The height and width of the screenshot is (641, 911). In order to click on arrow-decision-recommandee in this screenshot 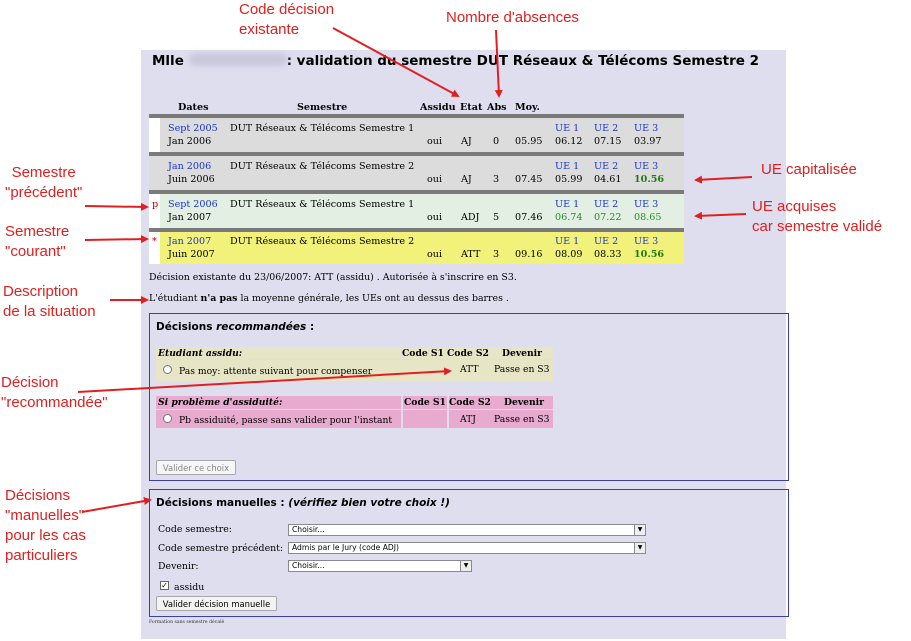, I will do `click(264, 380)`.